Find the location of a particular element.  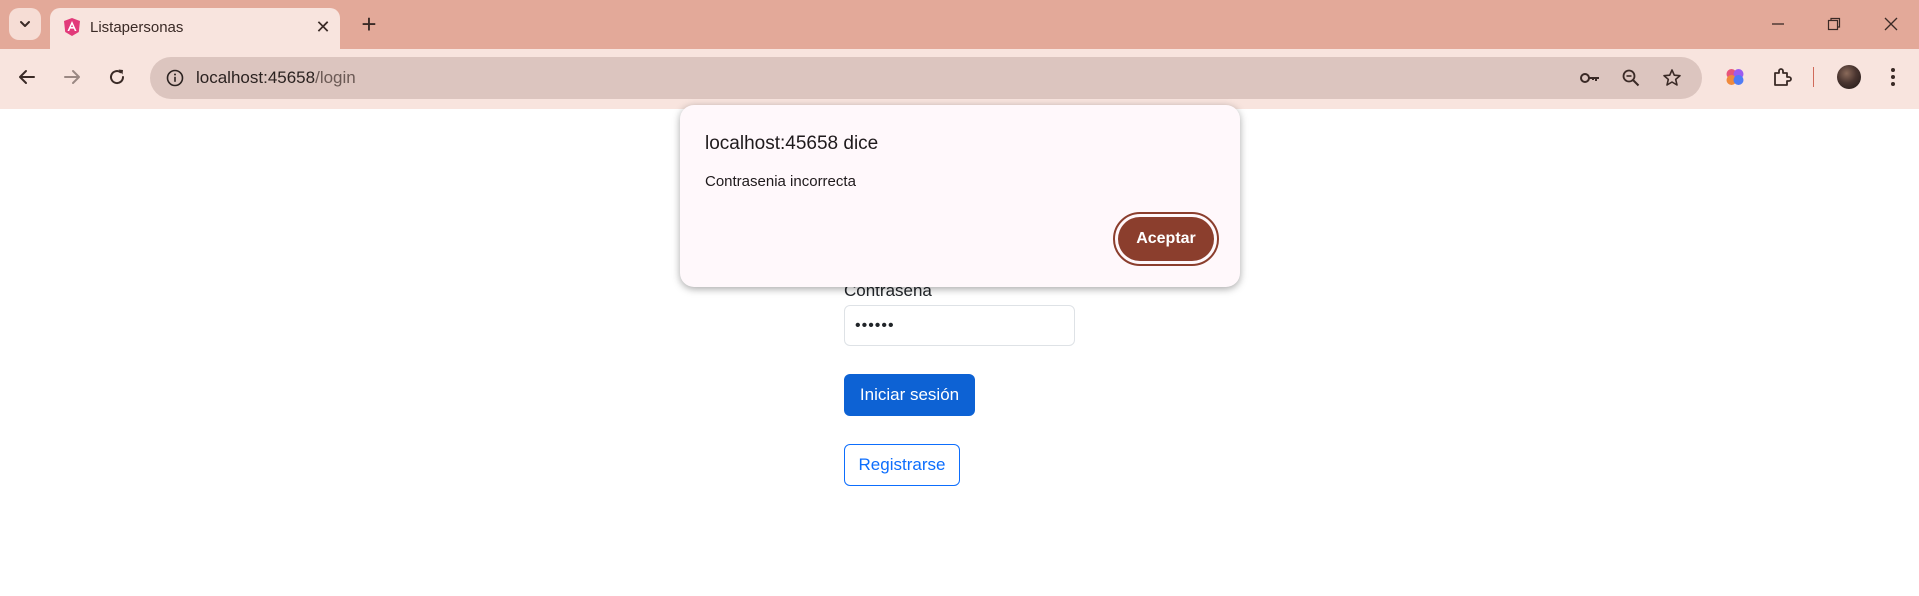

login-button: Iniciar sesión is located at coordinates (909, 395).